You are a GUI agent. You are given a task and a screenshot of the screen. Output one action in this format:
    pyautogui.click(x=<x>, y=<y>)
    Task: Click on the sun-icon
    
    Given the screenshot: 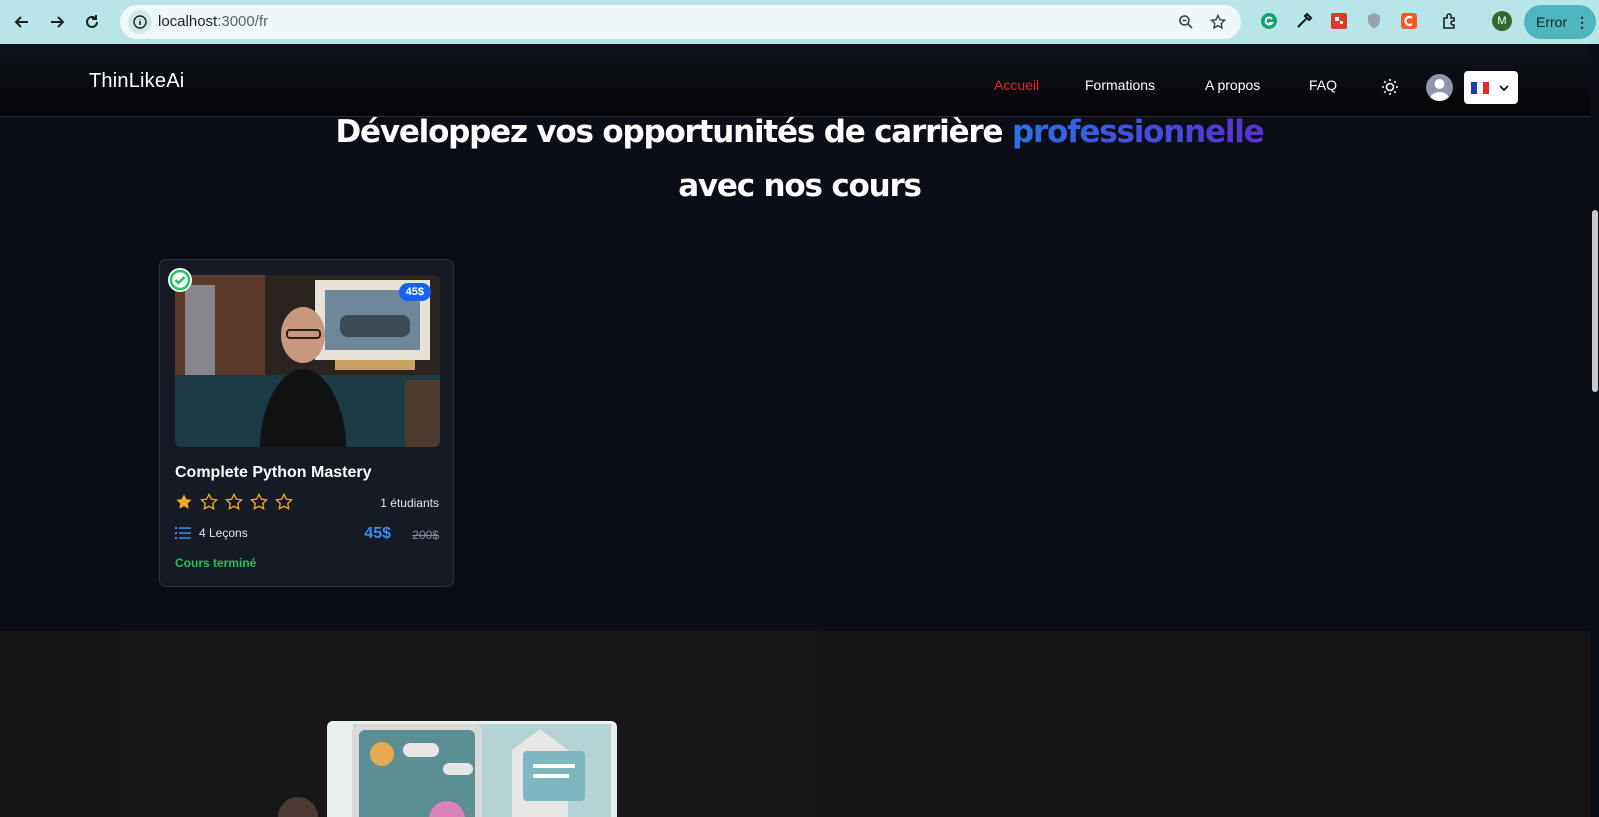 What is the action you would take?
    pyautogui.click(x=1390, y=87)
    